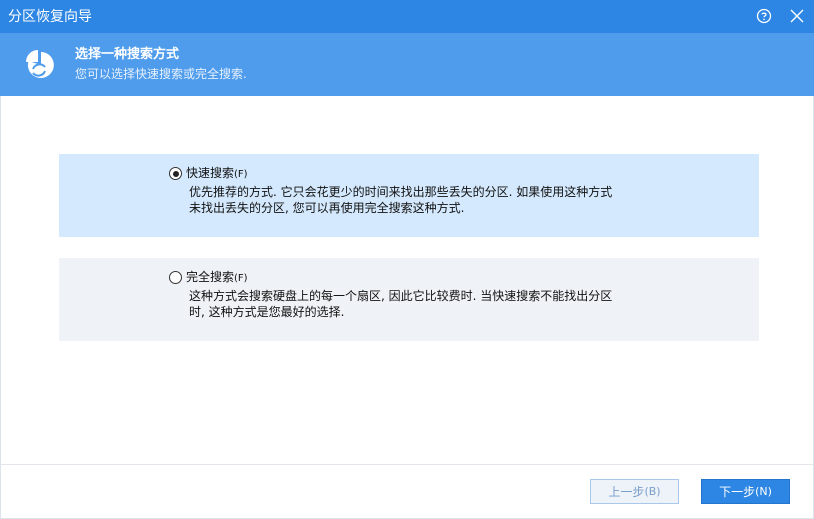 Image resolution: width=814 pixels, height=519 pixels. What do you see at coordinates (241, 278) in the screenshot?
I see `full-search-mnemonic: (F)` at bounding box center [241, 278].